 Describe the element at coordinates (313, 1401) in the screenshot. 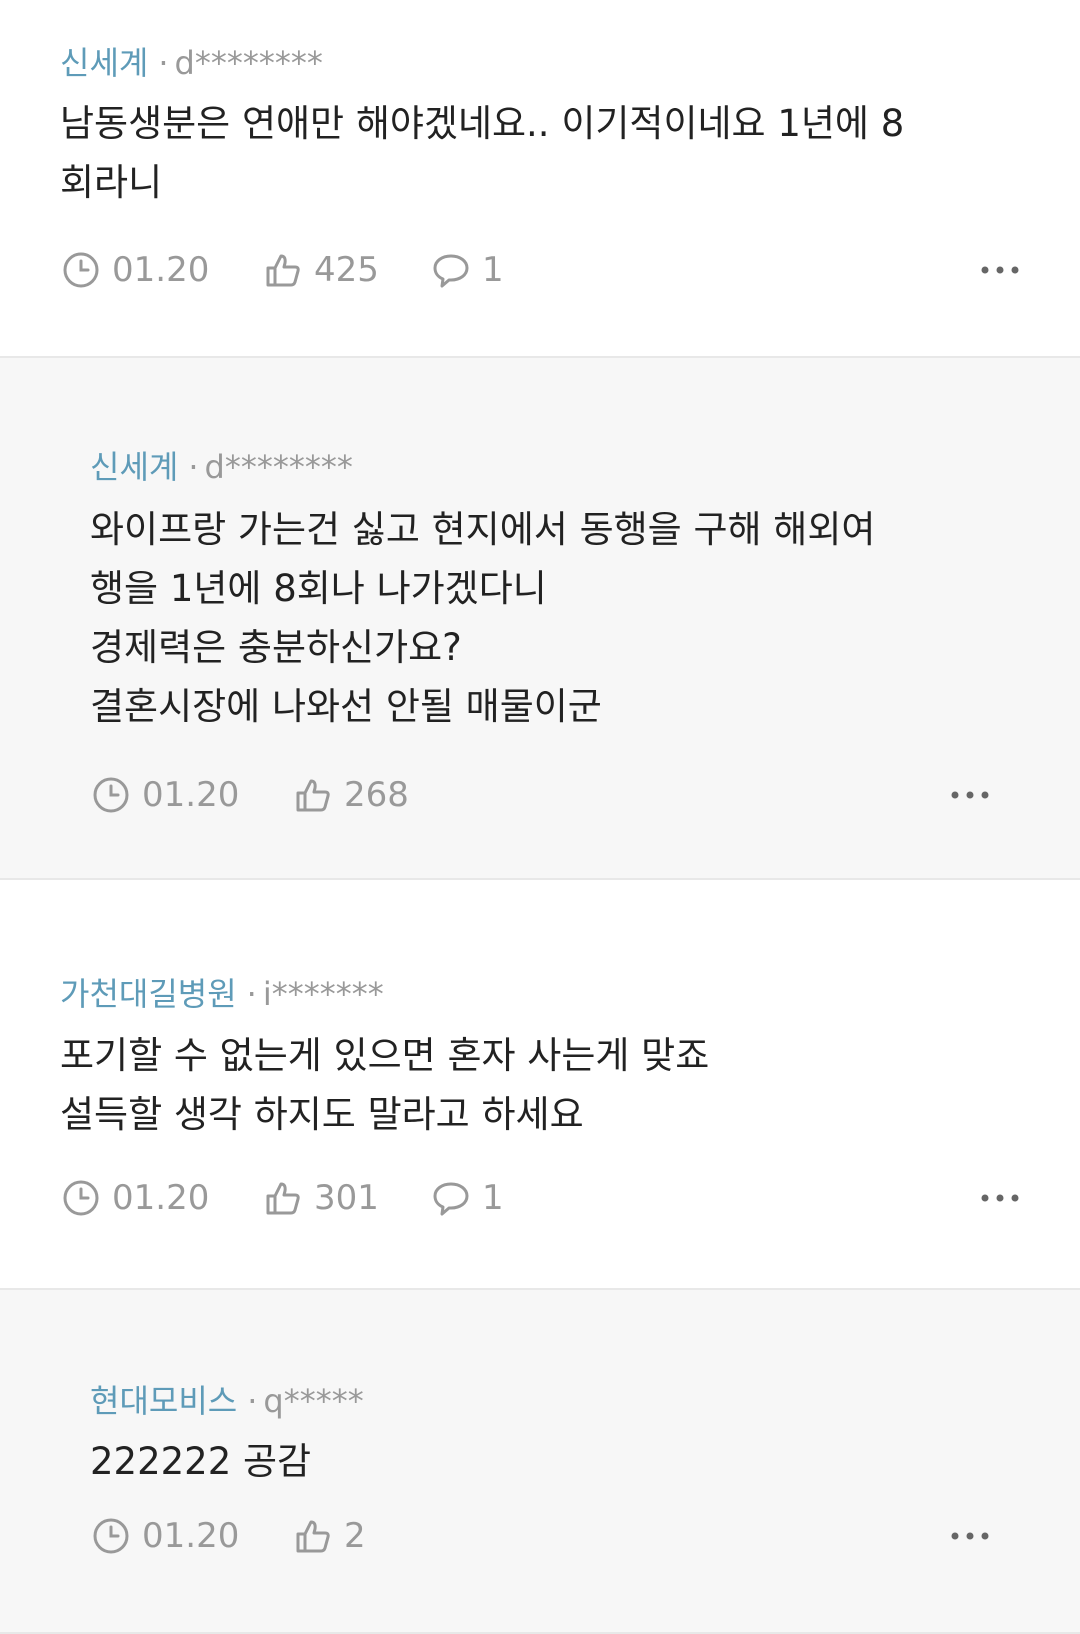

I see `user-id: q*****` at that location.